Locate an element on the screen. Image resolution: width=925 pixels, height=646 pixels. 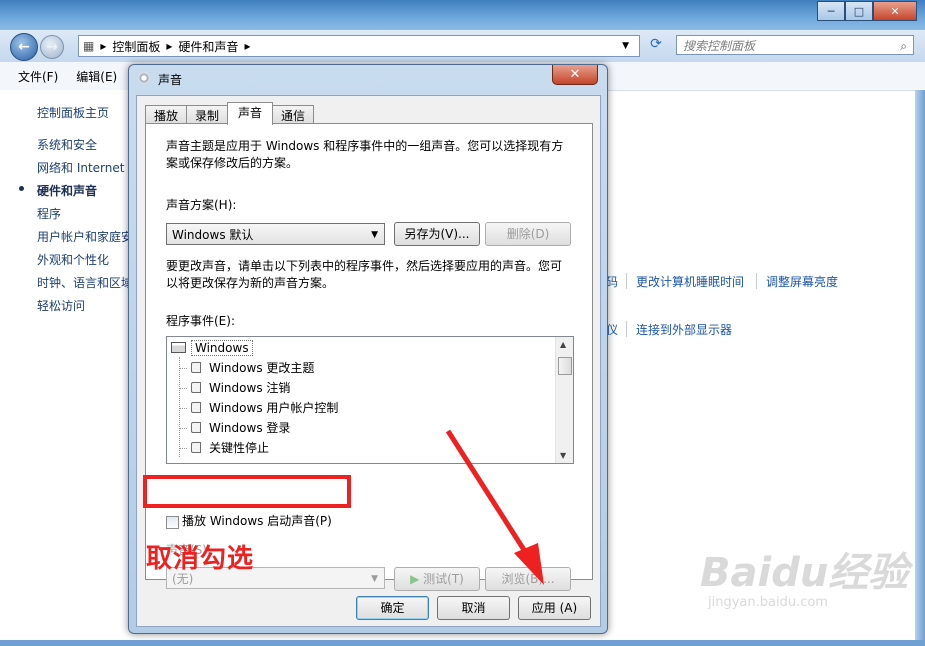
list-item: Windows 登录 is located at coordinates (240, 428).